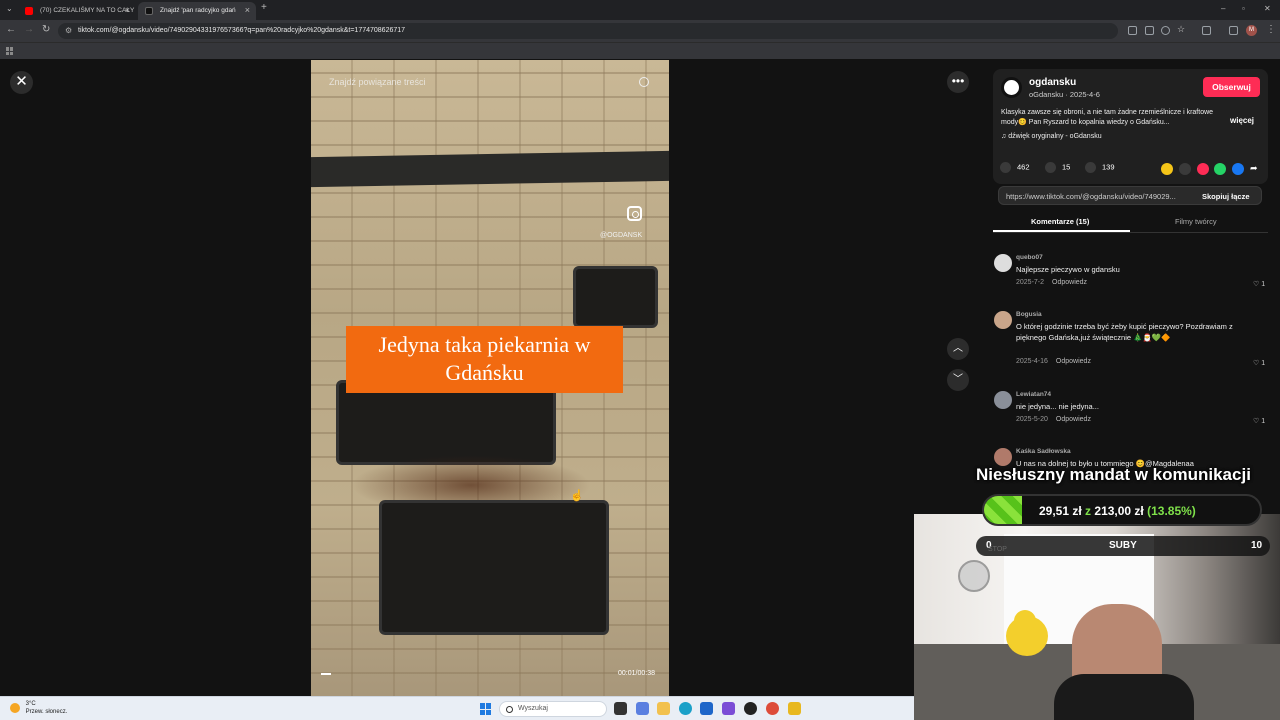  What do you see at coordinates (772, 708) in the screenshot?
I see `chrome-icon` at bounding box center [772, 708].